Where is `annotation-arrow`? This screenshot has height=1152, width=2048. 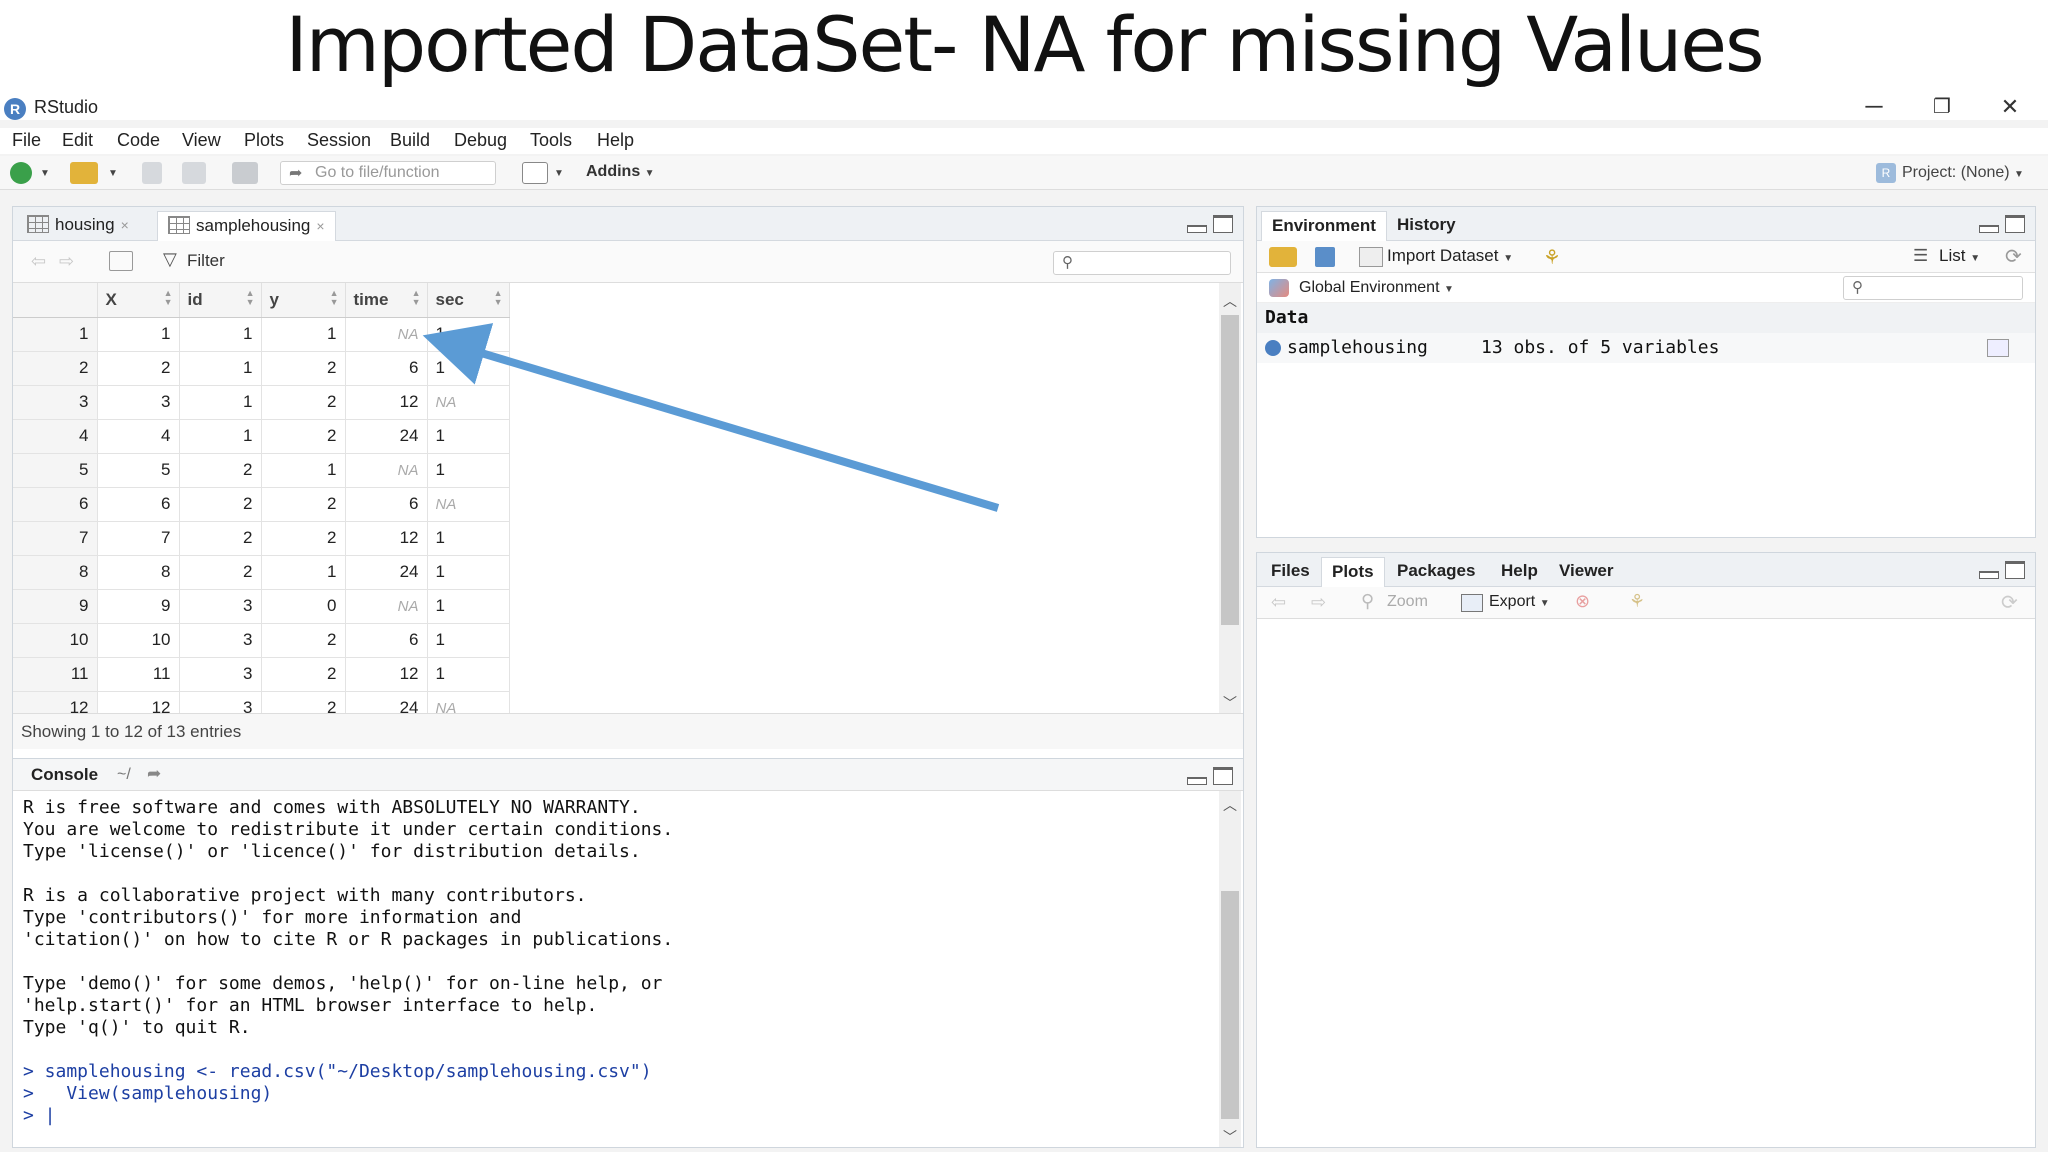
annotation-arrow is located at coordinates (711, 417).